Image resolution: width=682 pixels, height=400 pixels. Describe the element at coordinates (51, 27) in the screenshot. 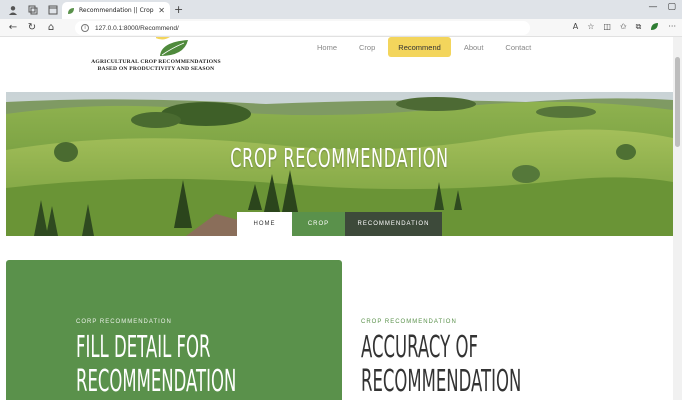

I see `home-icon: ⌂` at that location.